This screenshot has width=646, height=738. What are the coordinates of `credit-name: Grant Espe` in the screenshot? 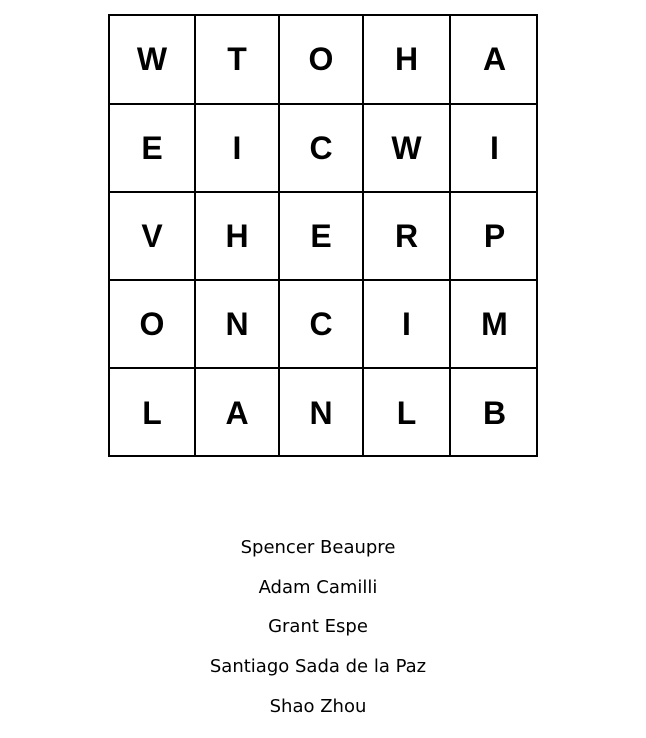 It's located at (318, 627).